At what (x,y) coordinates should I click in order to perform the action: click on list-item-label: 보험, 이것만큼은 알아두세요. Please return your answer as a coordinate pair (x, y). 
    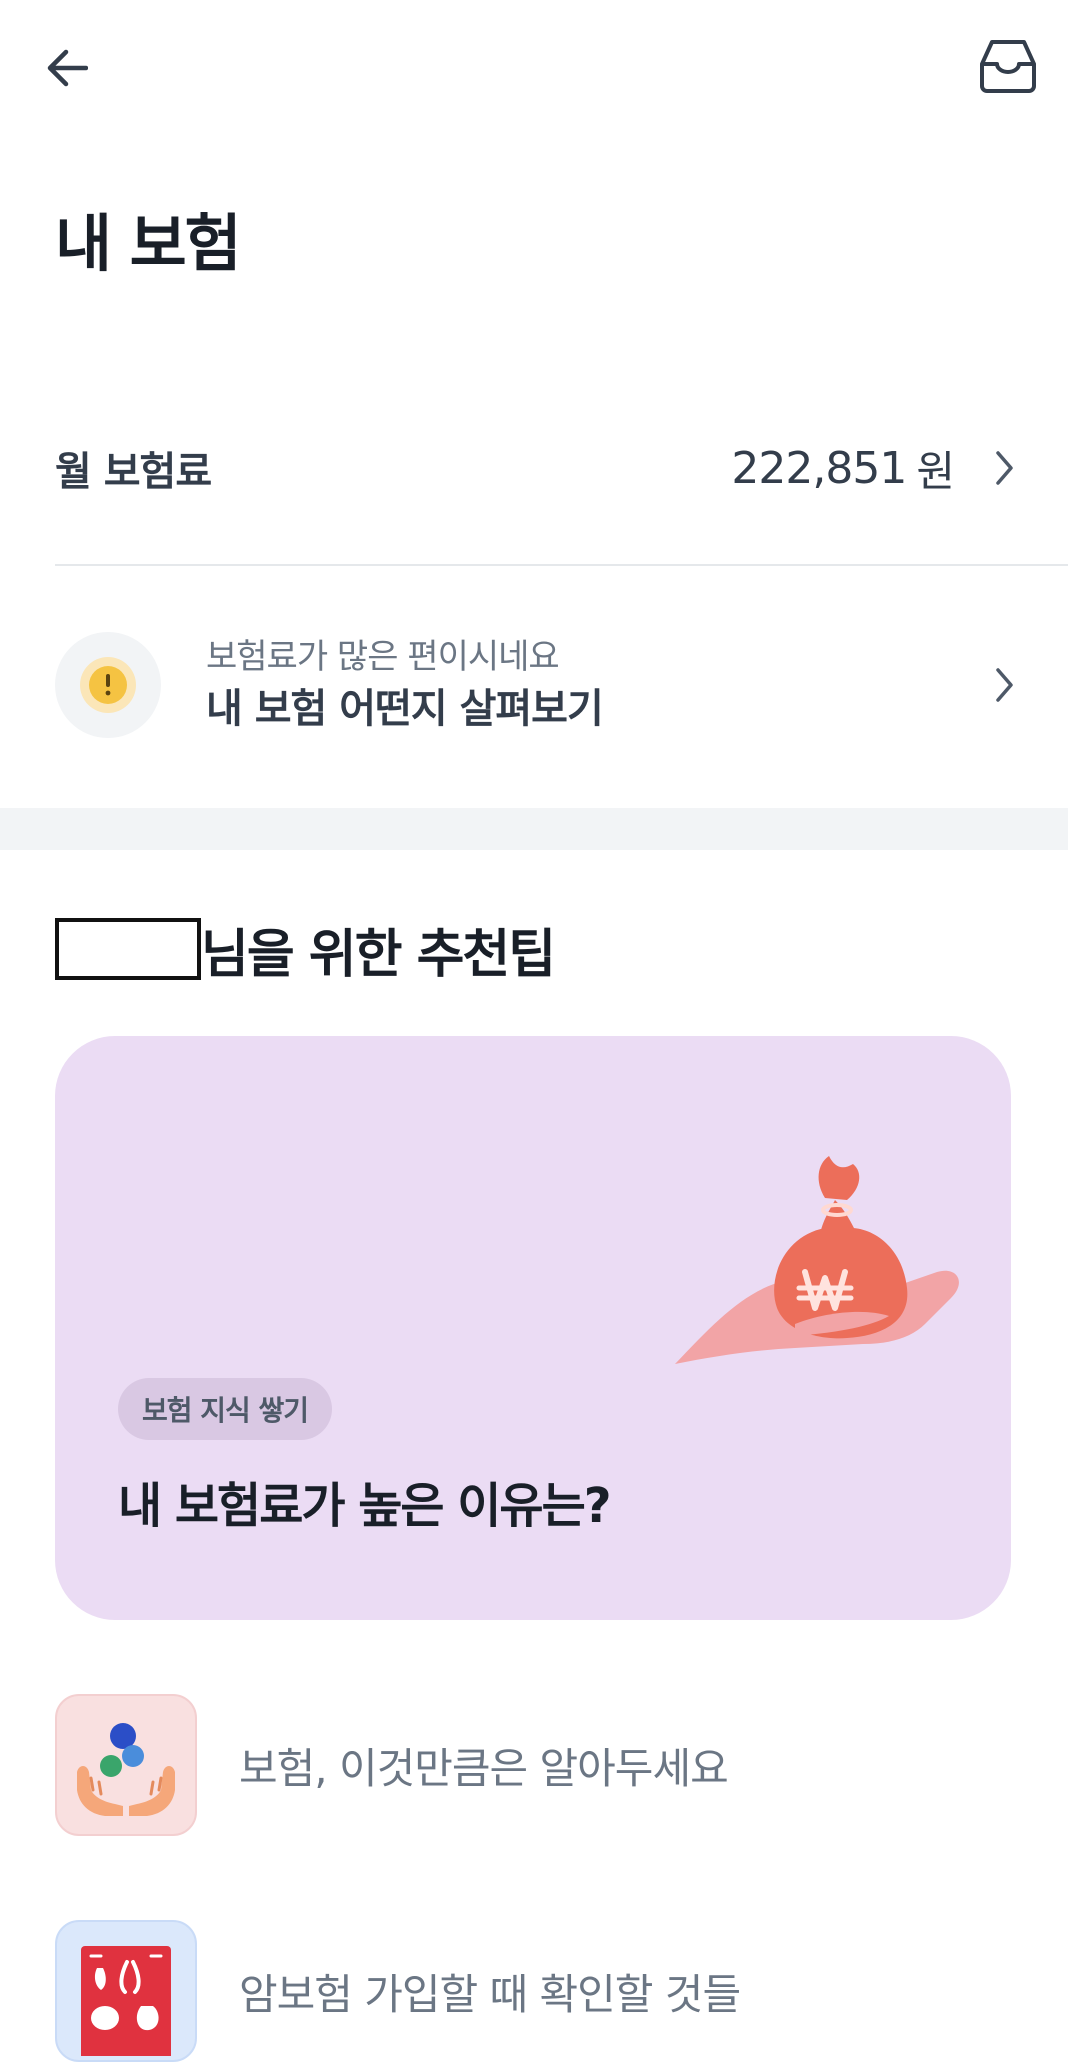
    Looking at the image, I should click on (484, 1768).